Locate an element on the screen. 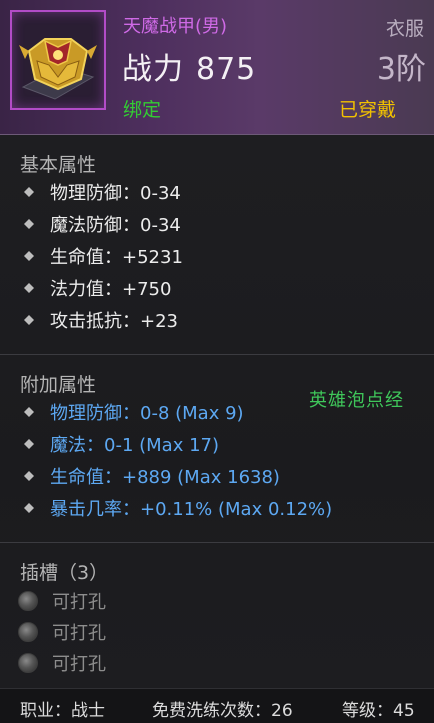 This screenshot has height=723, width=434. side-note-text: 英雄泡点经 is located at coordinates (356, 400).